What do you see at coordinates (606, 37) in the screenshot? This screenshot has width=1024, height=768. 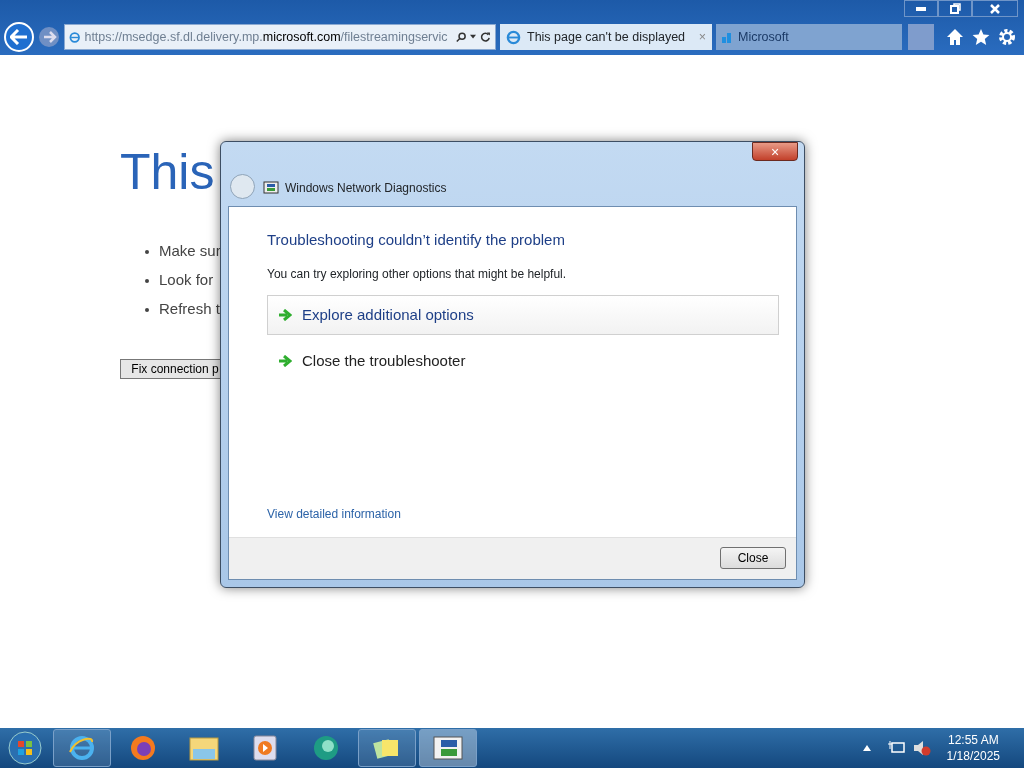 I see `browser-tab: This page can't be displayed ×` at bounding box center [606, 37].